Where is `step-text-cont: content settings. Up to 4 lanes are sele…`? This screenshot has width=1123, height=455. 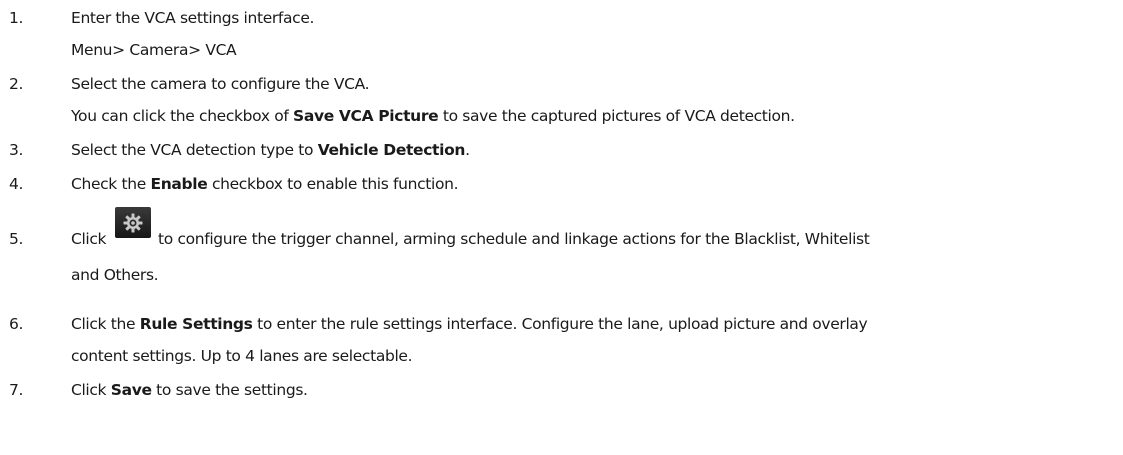
step-text-cont: content settings. Up to 4 lanes are sele… is located at coordinates (242, 356).